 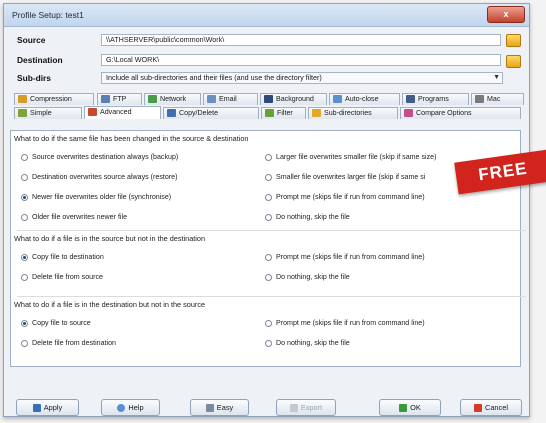 What do you see at coordinates (316, 113) in the screenshot?
I see `subdirectories-icon` at bounding box center [316, 113].